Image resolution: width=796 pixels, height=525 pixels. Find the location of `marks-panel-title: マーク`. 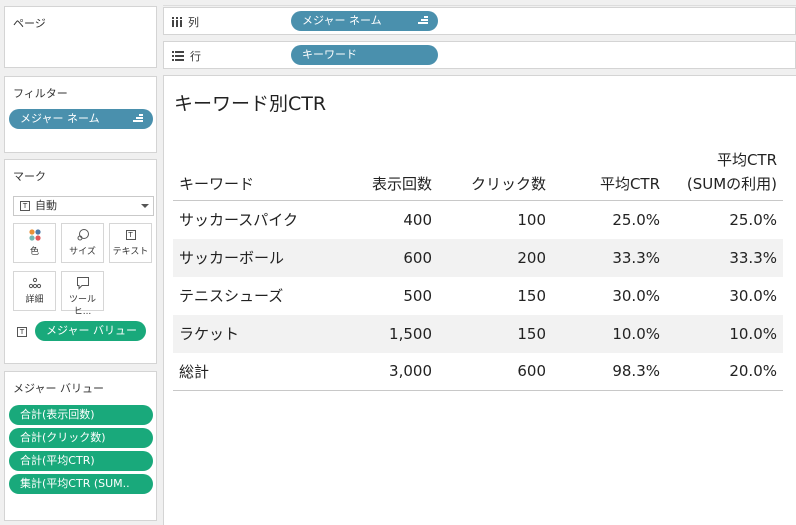

marks-panel-title: マーク is located at coordinates (29, 176).